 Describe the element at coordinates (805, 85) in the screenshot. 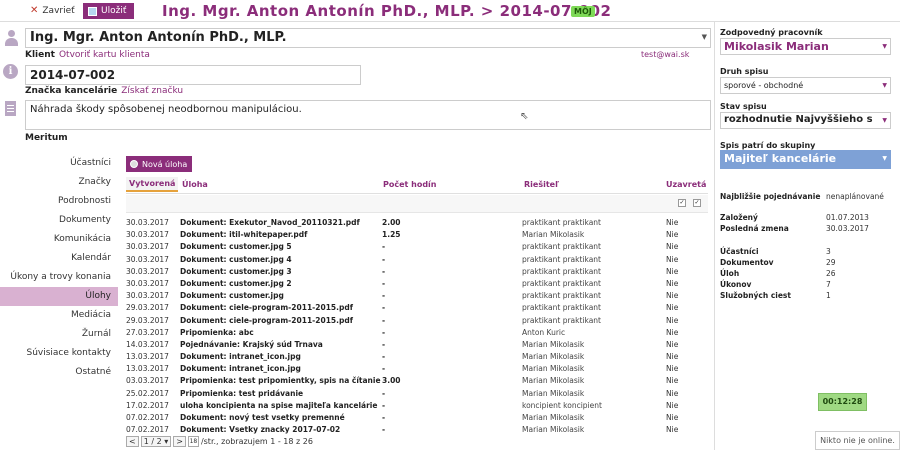

I see `type-select: sporové - obchodné ▼` at that location.